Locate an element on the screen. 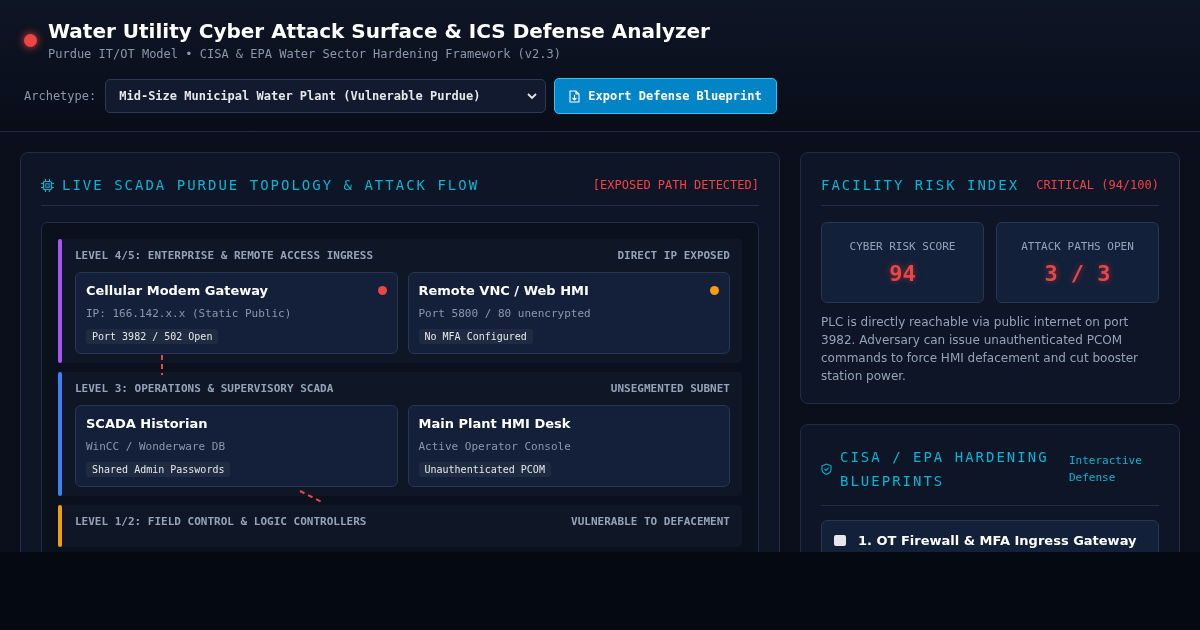 The image size is (1200, 630). vulnerability-badge: Shared Admin Passwords is located at coordinates (158, 469).